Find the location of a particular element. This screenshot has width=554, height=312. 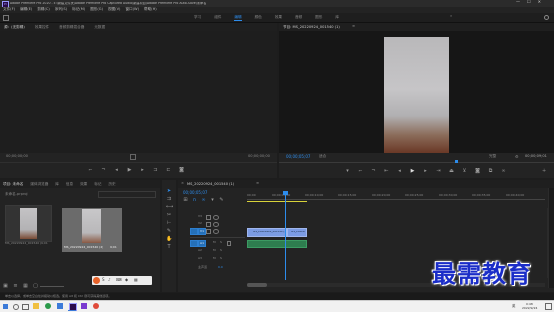

project-clip-2: MS_20220924_001540 (2) 9;01 is located at coordinates (92, 230).